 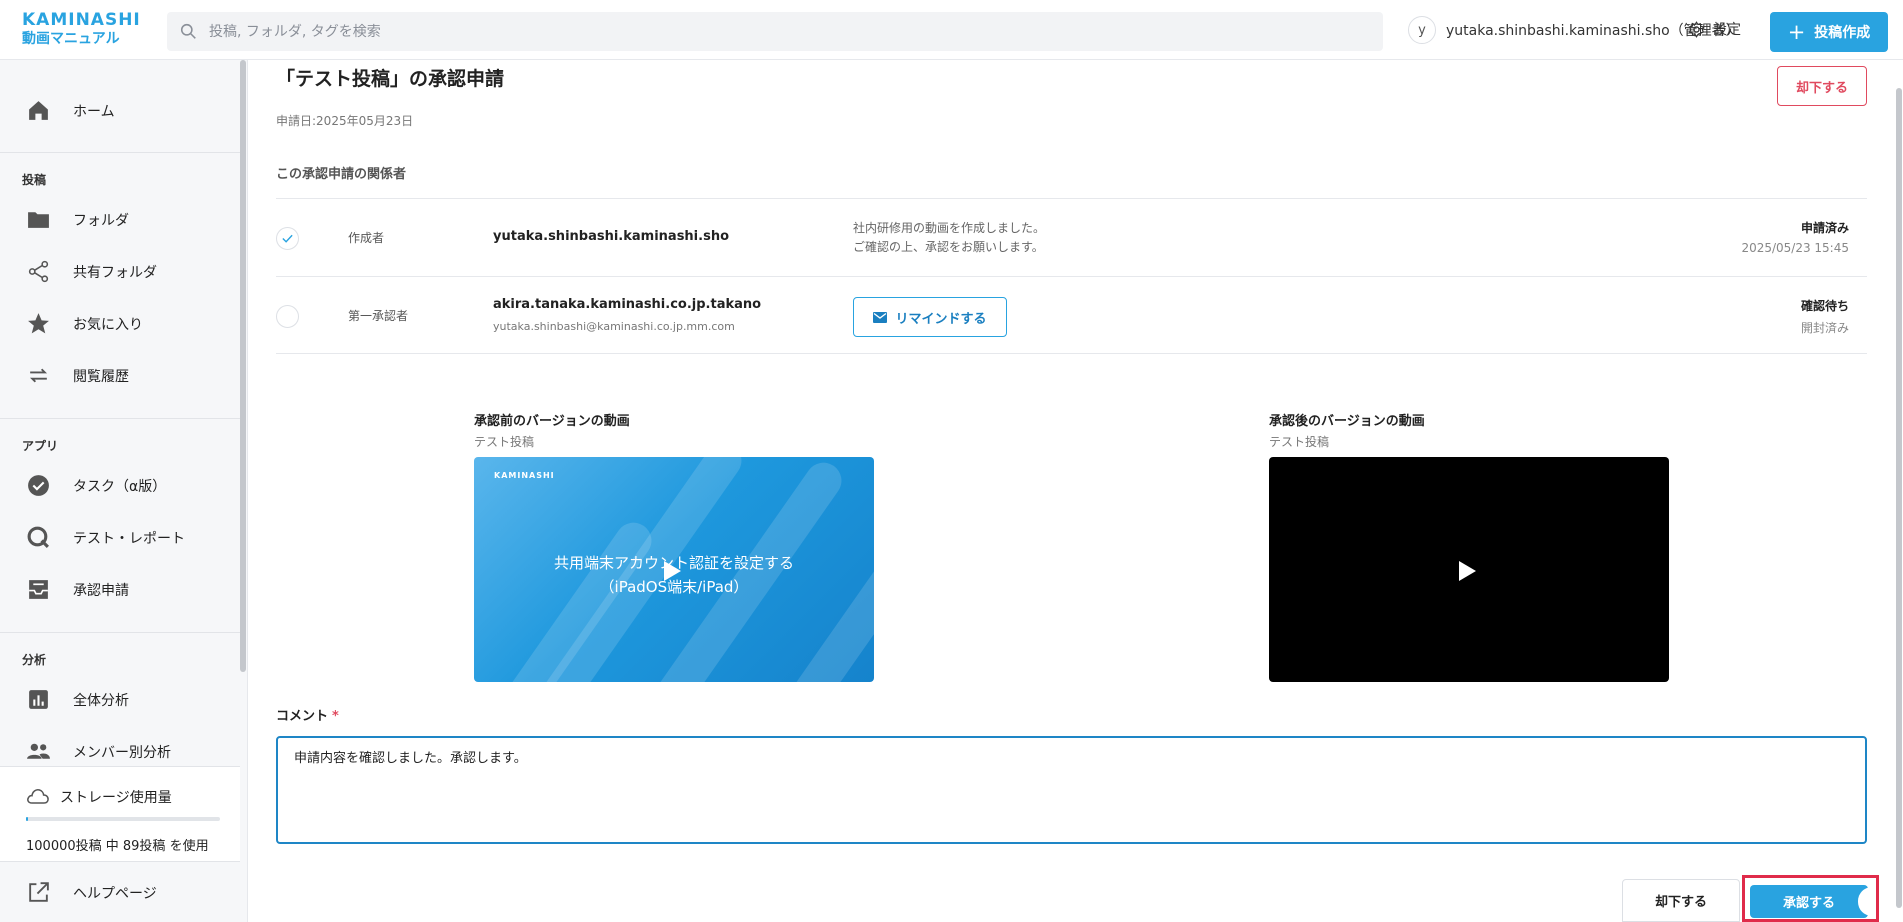 I want to click on create-post-button: + 投稿作成, so click(x=1829, y=32).